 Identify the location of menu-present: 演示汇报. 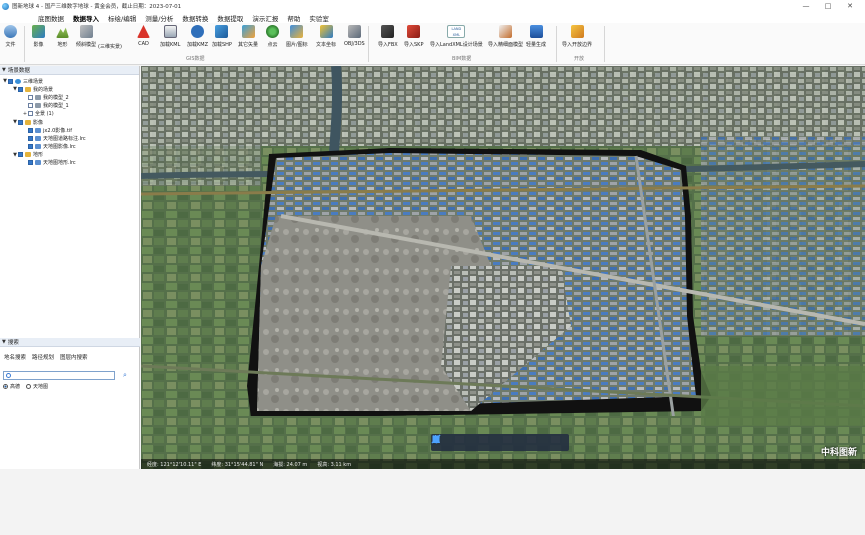
(265, 18).